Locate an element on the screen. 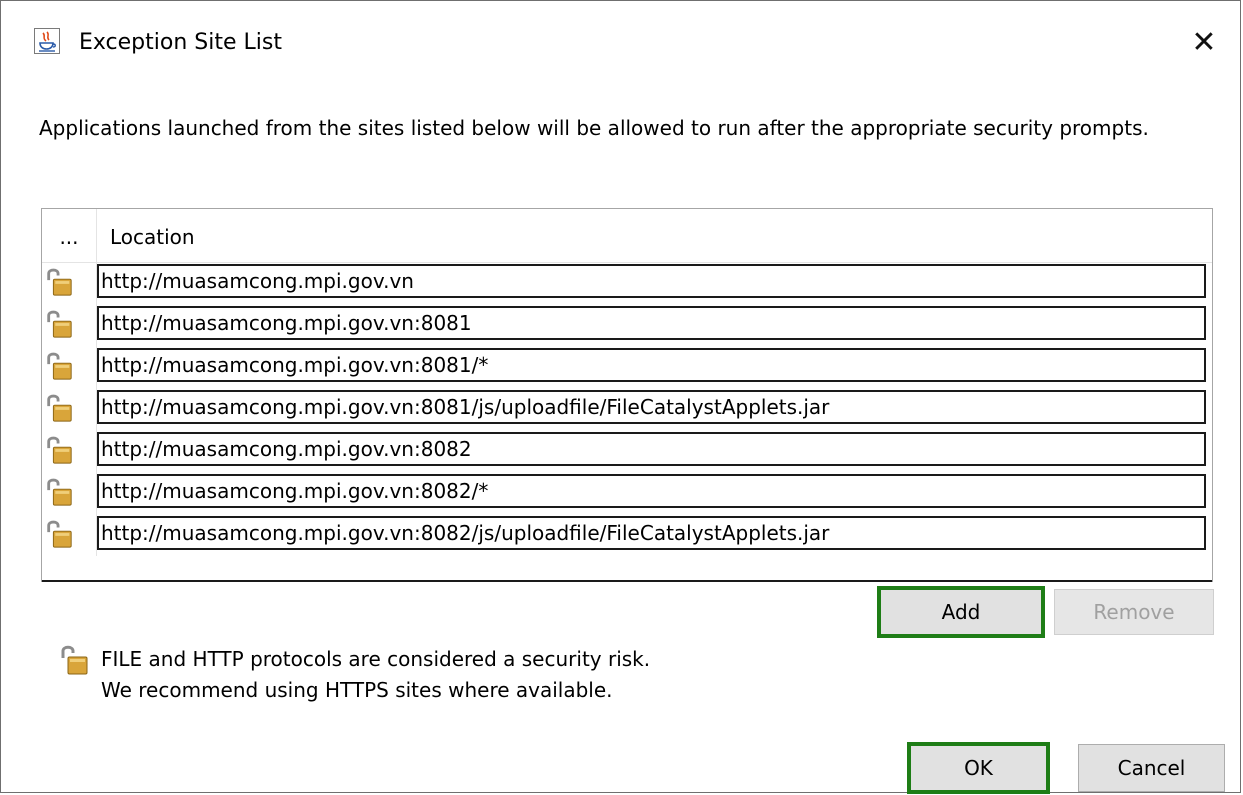  table-row: http://muasamcong.mpi.gov.vn:8081 is located at coordinates (627, 323).